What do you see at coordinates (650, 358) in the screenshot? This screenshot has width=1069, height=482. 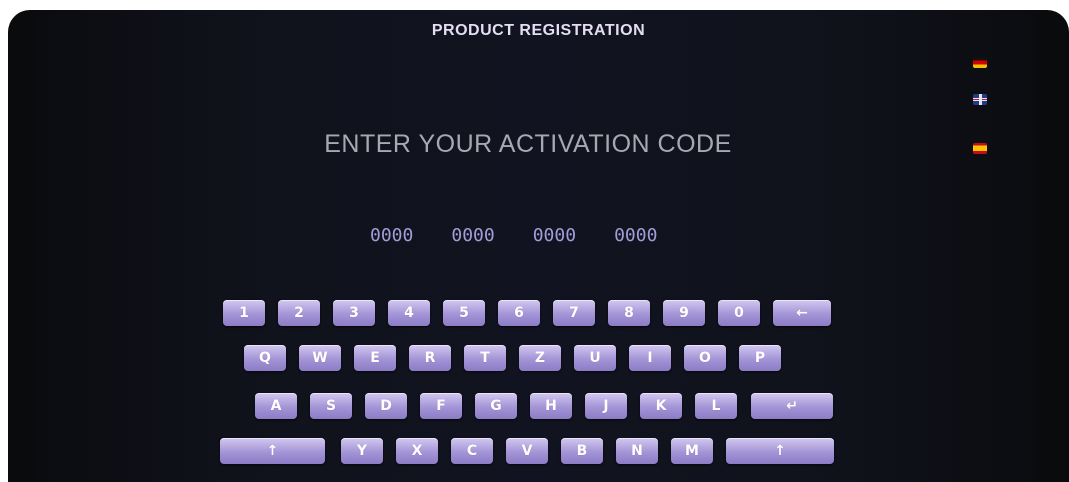 I see `key-i: I` at bounding box center [650, 358].